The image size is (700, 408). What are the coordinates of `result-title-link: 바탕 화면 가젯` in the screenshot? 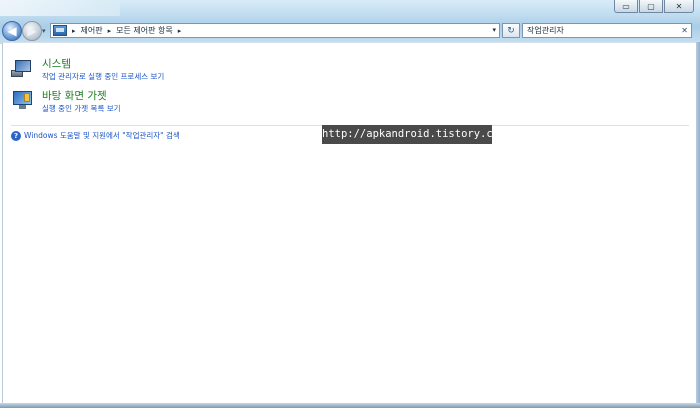 It's located at (81, 96).